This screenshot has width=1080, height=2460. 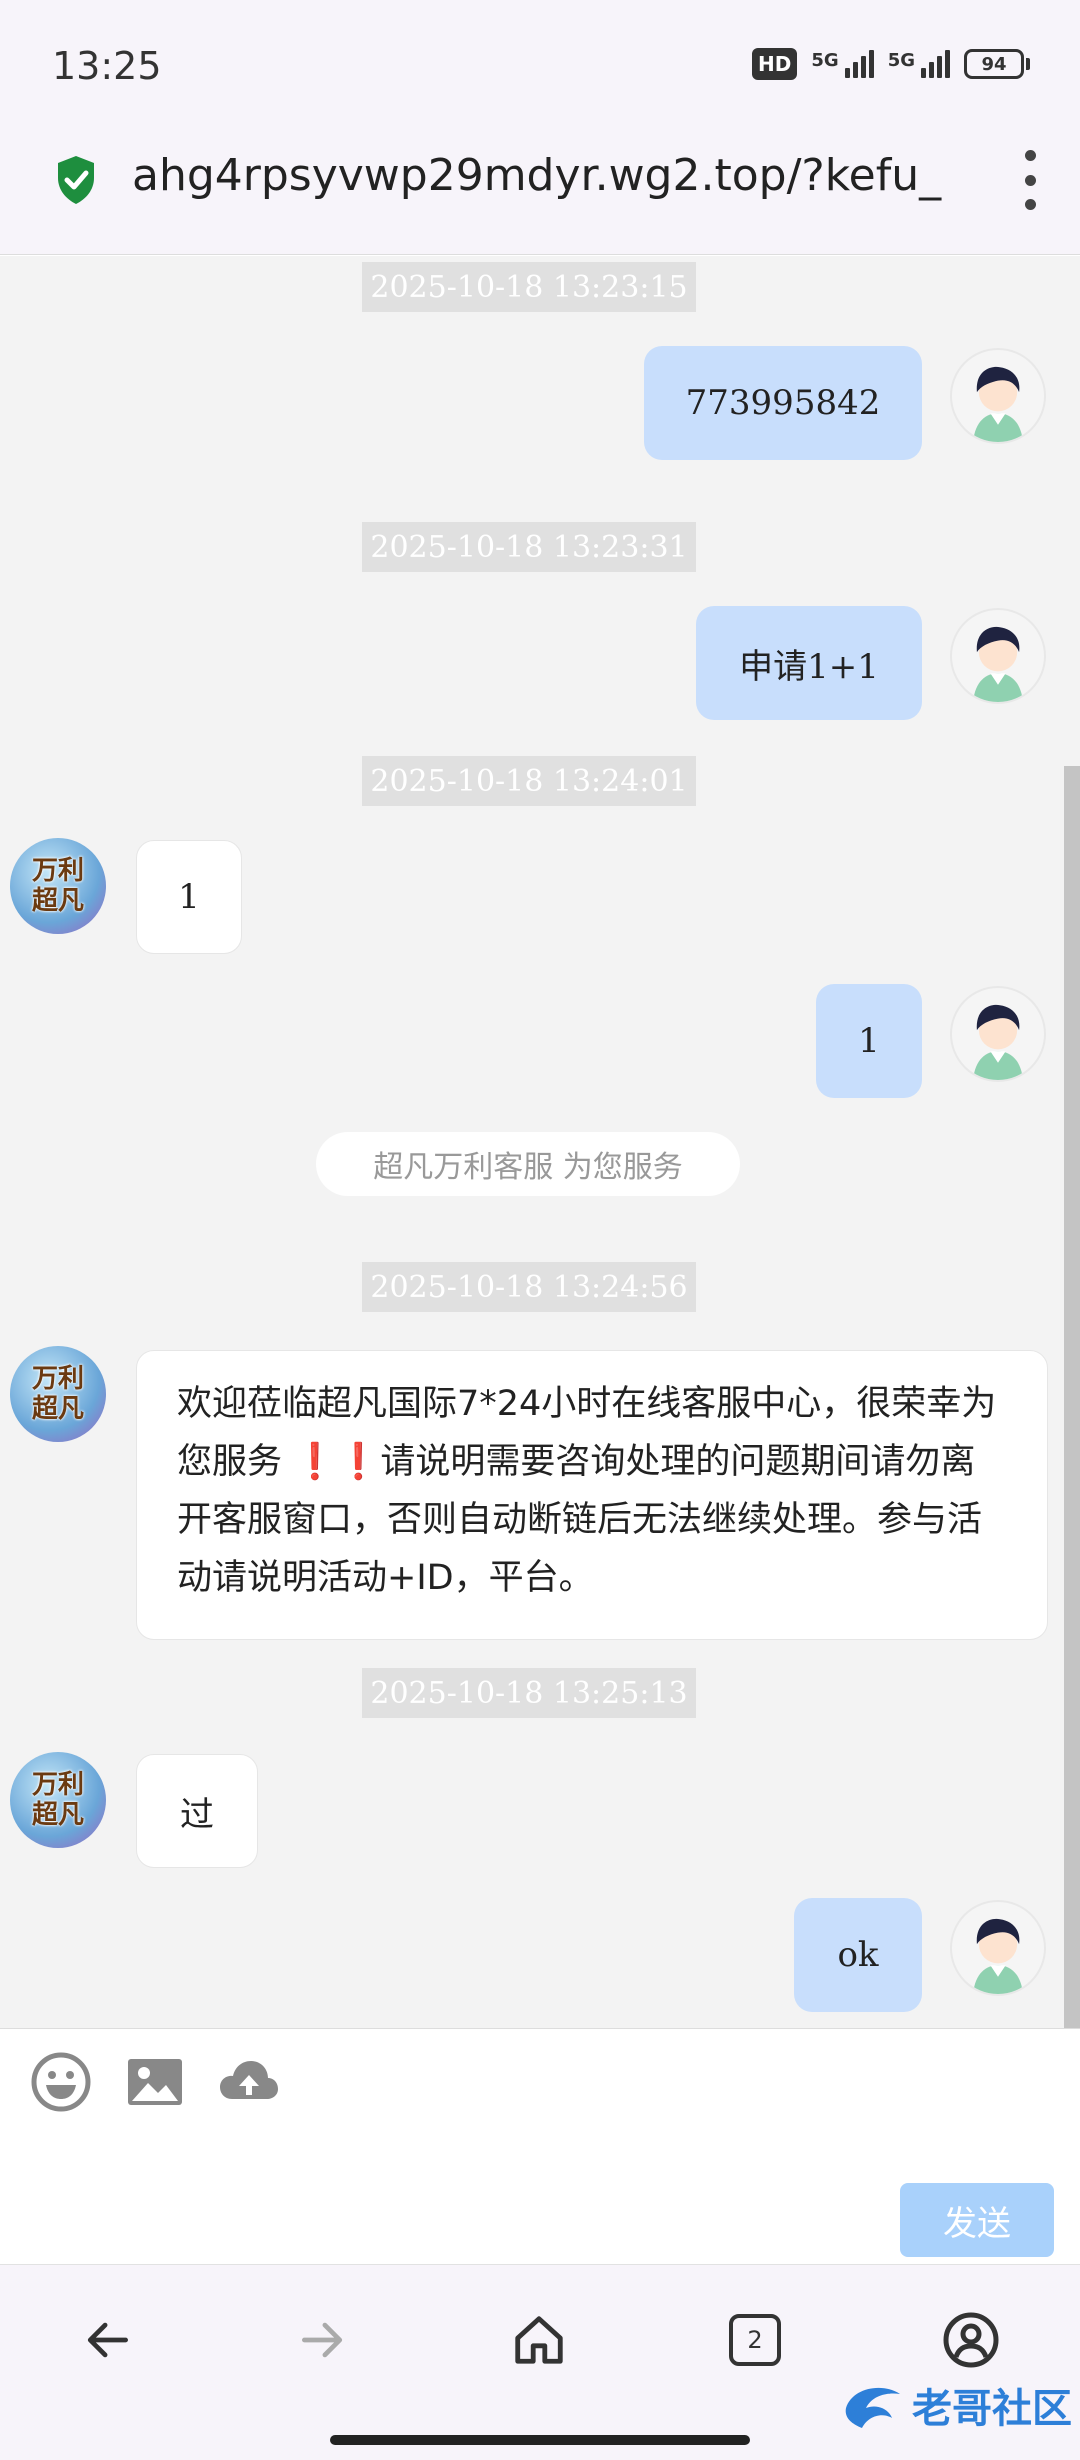 What do you see at coordinates (155, 2082) in the screenshot?
I see `image-icon` at bounding box center [155, 2082].